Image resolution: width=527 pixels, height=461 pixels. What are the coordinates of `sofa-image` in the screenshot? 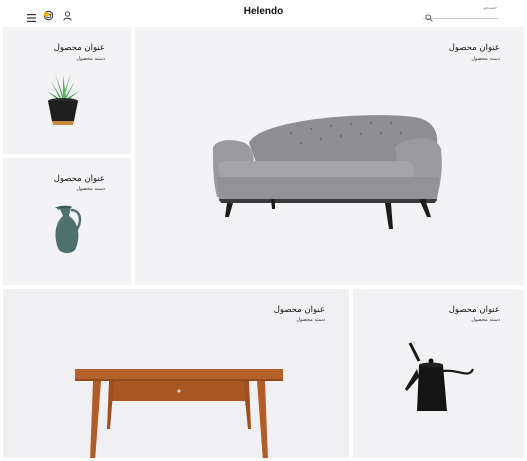 It's located at (327, 172).